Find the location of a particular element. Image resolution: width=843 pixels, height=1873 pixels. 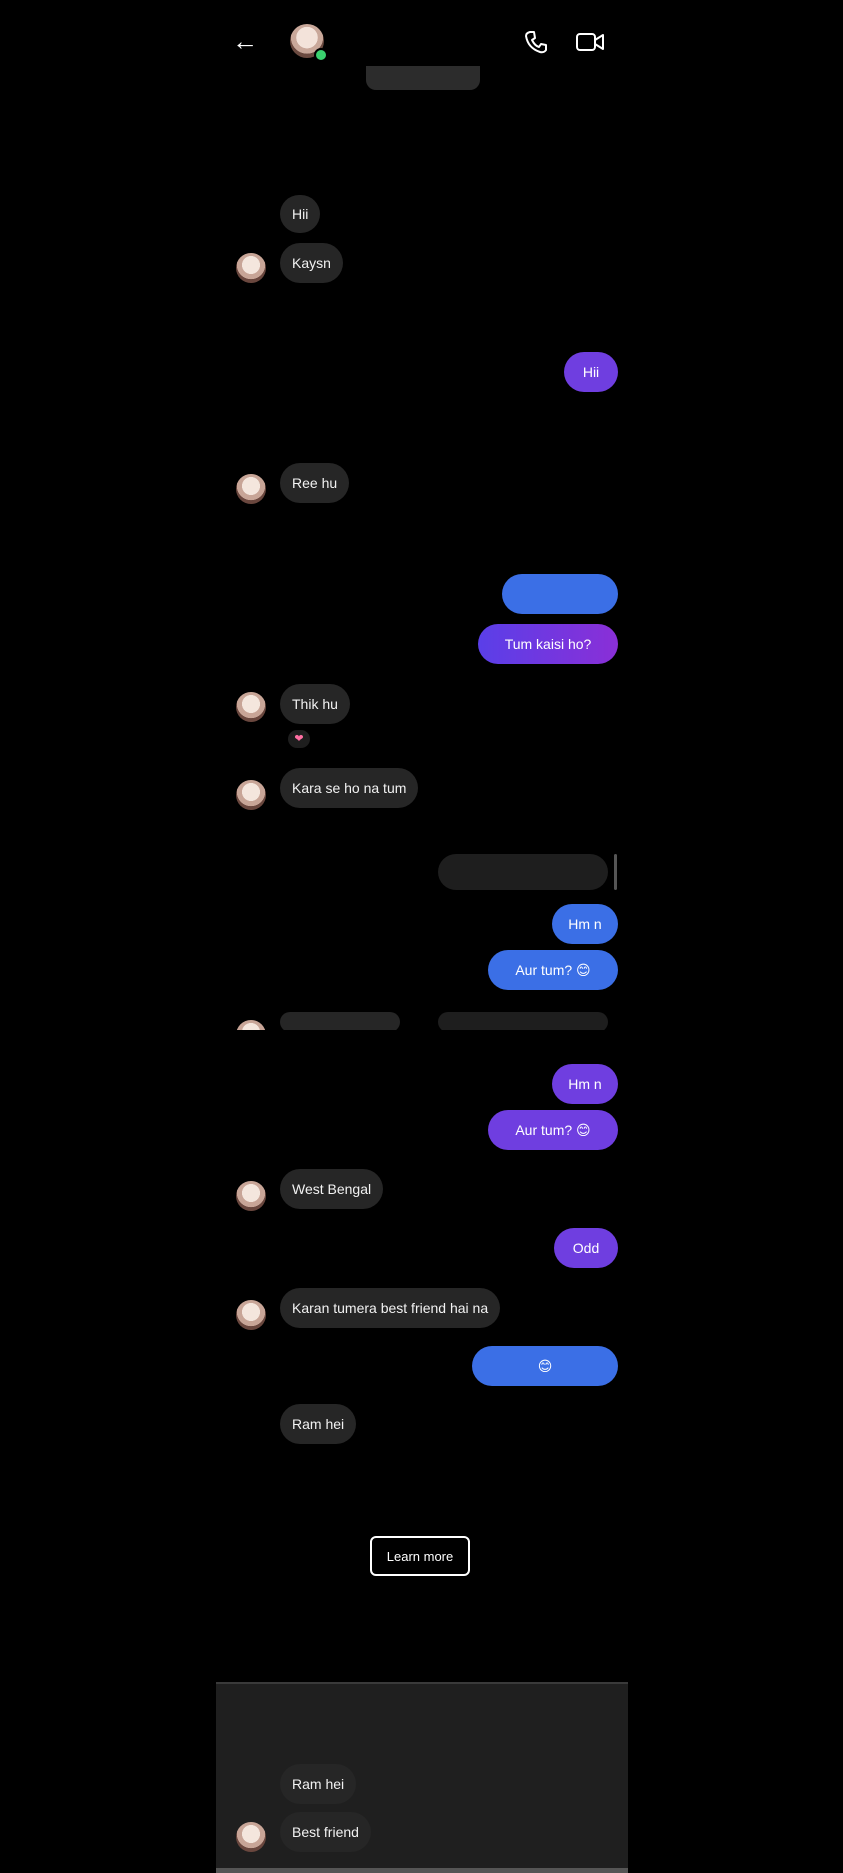

message-incoming: Kaysn is located at coordinates (311, 263).